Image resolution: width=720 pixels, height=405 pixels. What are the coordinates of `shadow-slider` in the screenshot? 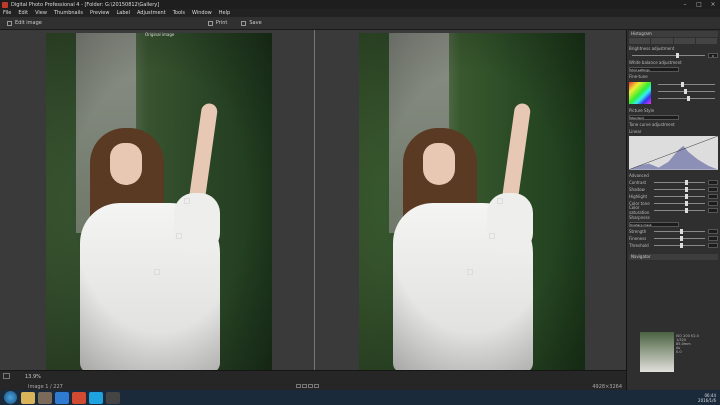 It's located at (679, 189).